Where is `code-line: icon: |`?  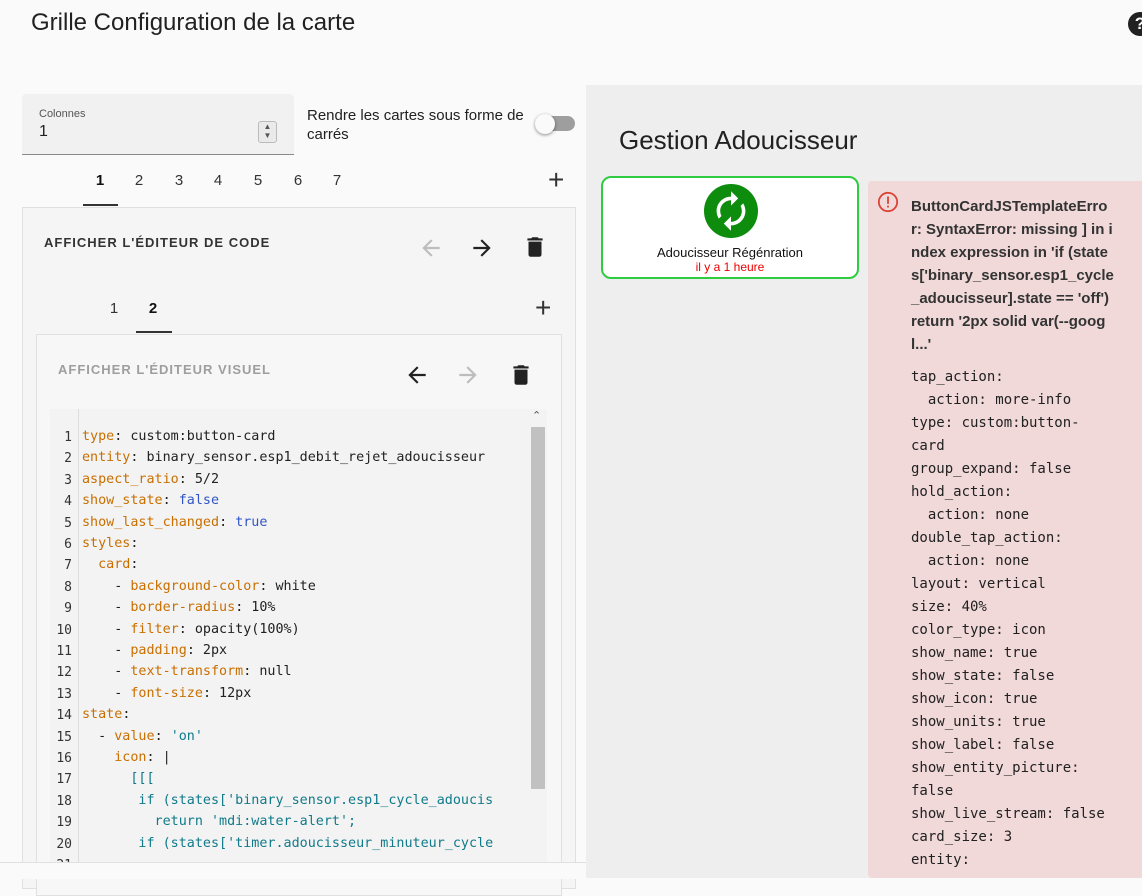
code-line: icon: | is located at coordinates (126, 757).